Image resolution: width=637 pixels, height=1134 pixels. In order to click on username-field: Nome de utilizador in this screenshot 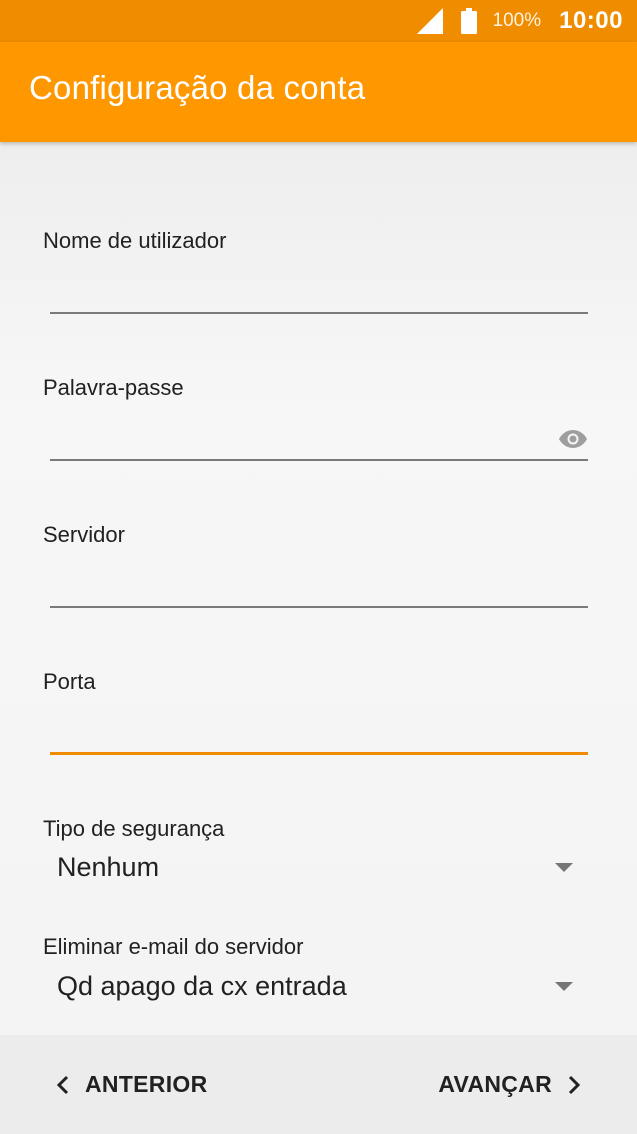, I will do `click(315, 271)`.